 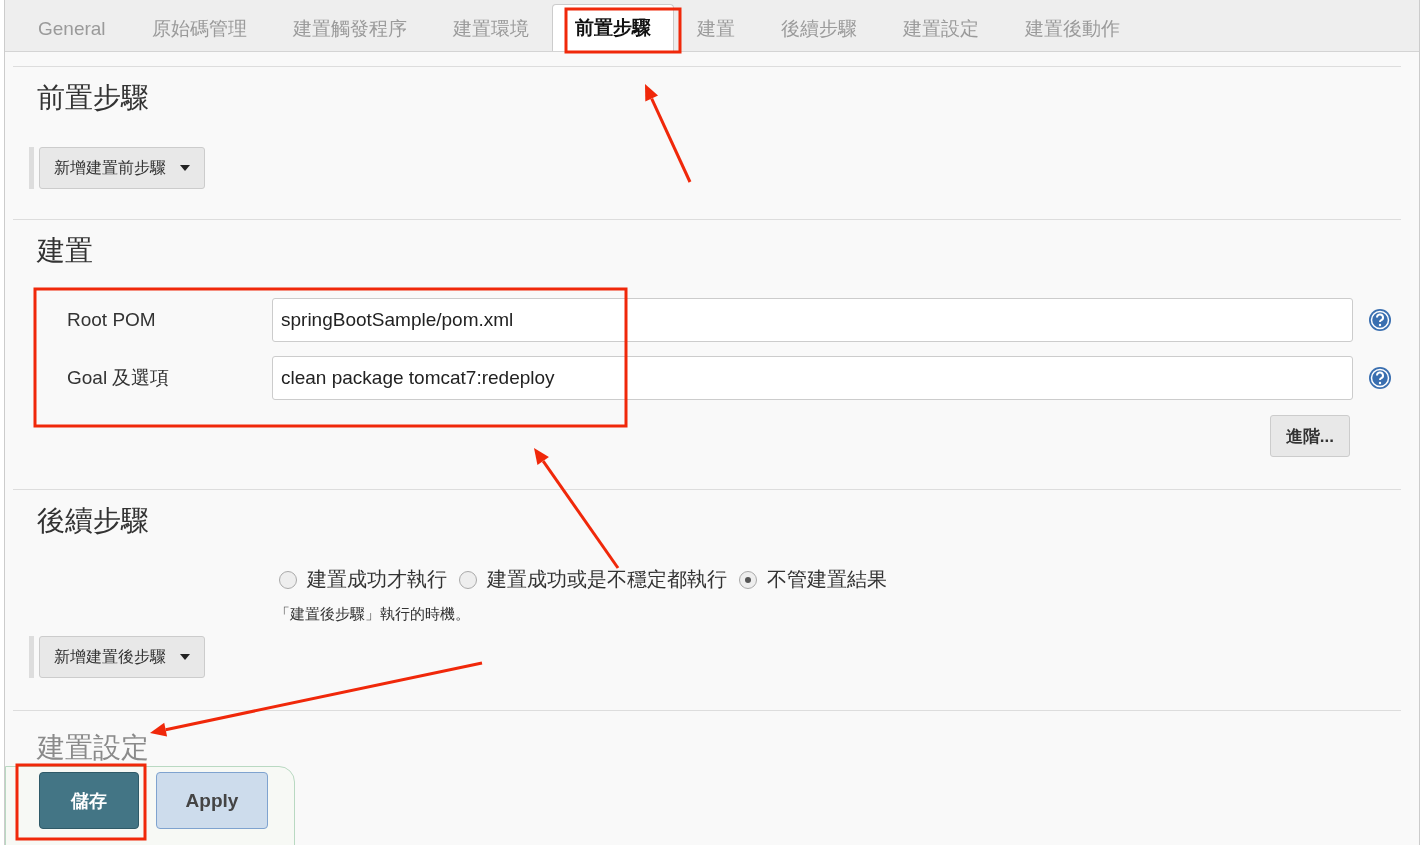 I want to click on add-step-button: 新增建置後步驟, so click(x=122, y=657).